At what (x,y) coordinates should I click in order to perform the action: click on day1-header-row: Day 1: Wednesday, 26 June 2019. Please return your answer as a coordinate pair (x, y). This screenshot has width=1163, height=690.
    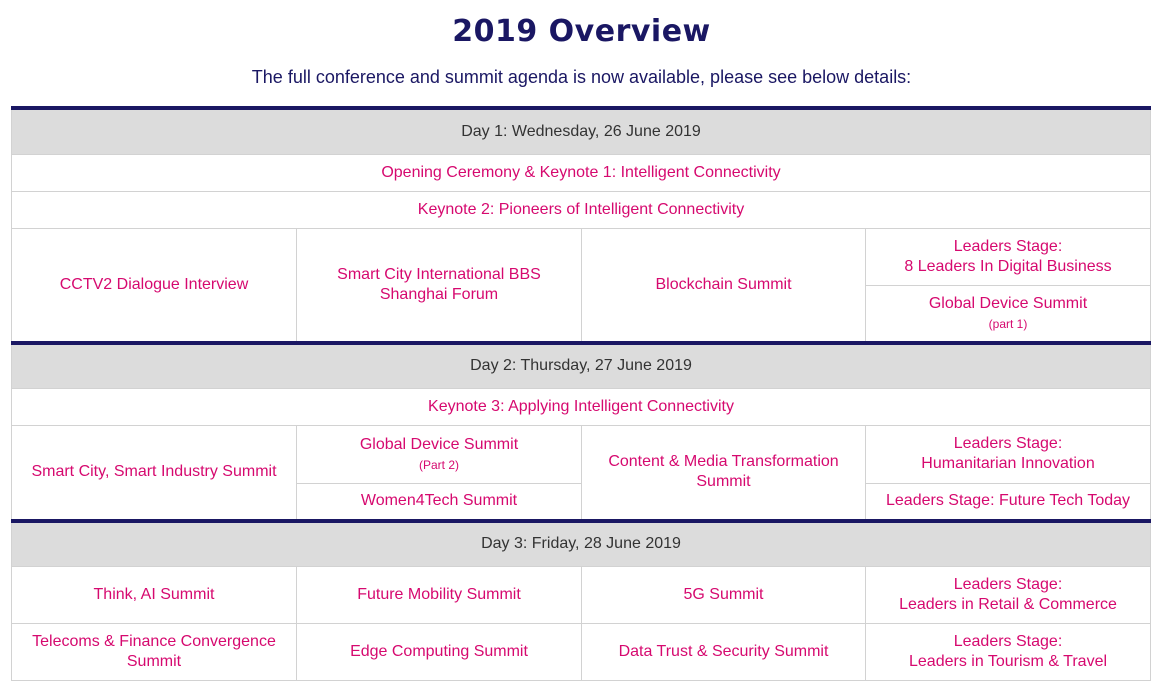
    Looking at the image, I should click on (581, 130).